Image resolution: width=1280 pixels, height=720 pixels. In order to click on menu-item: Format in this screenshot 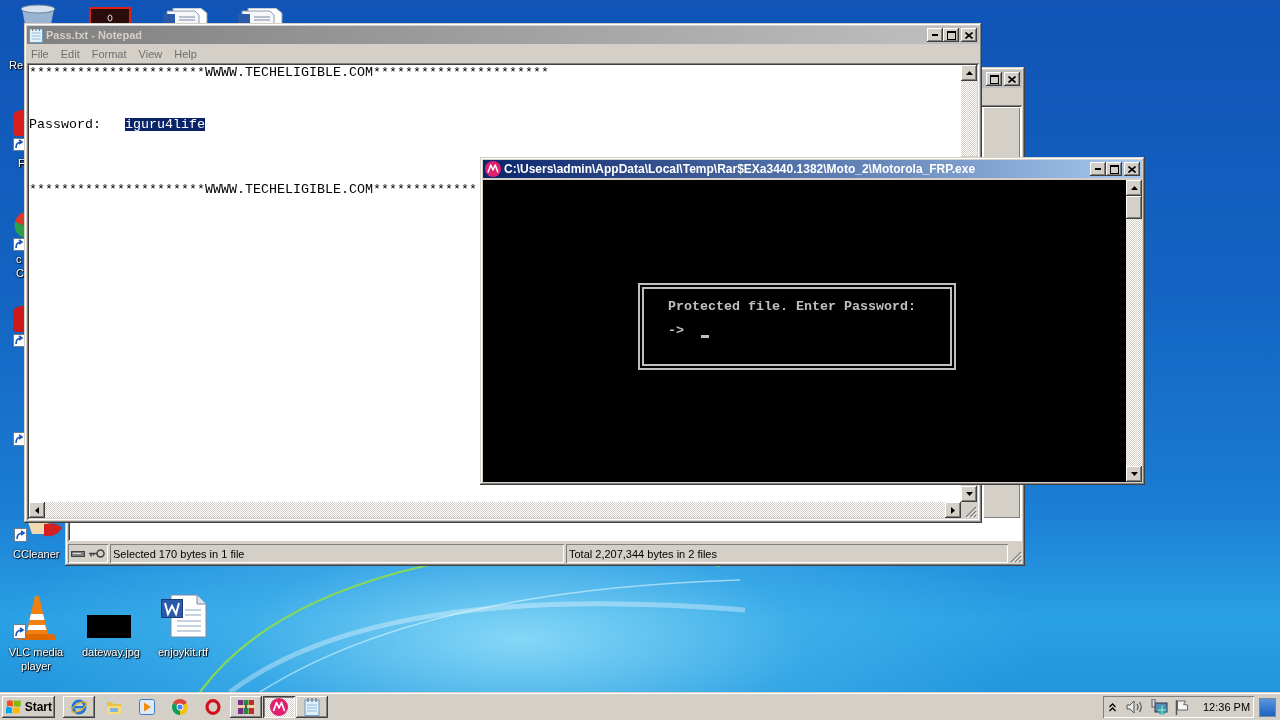, I will do `click(109, 54)`.